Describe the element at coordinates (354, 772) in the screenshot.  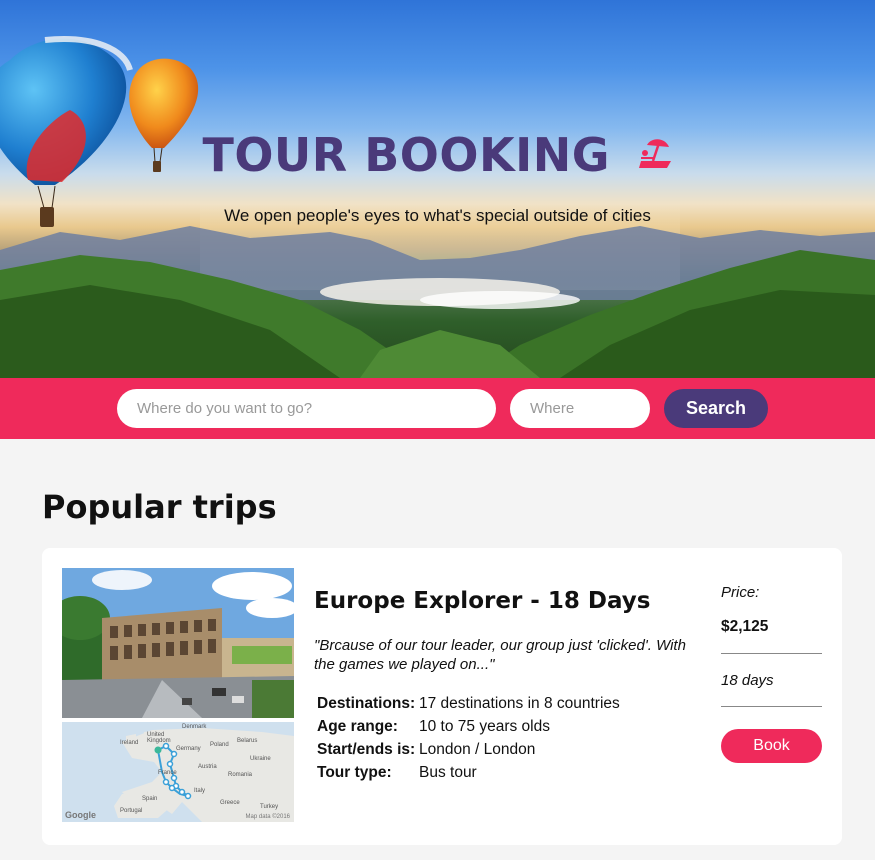
I see `detail-label: Tour type:` at that location.